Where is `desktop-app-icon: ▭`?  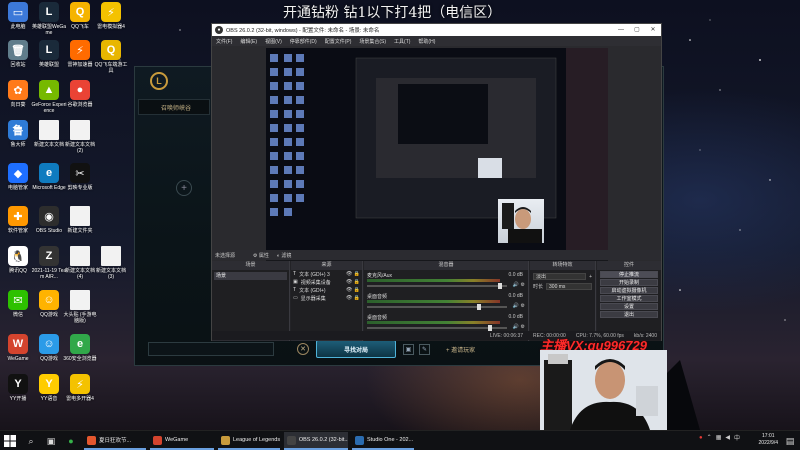
desktop-app-icon: ▭ is located at coordinates (18, 12).